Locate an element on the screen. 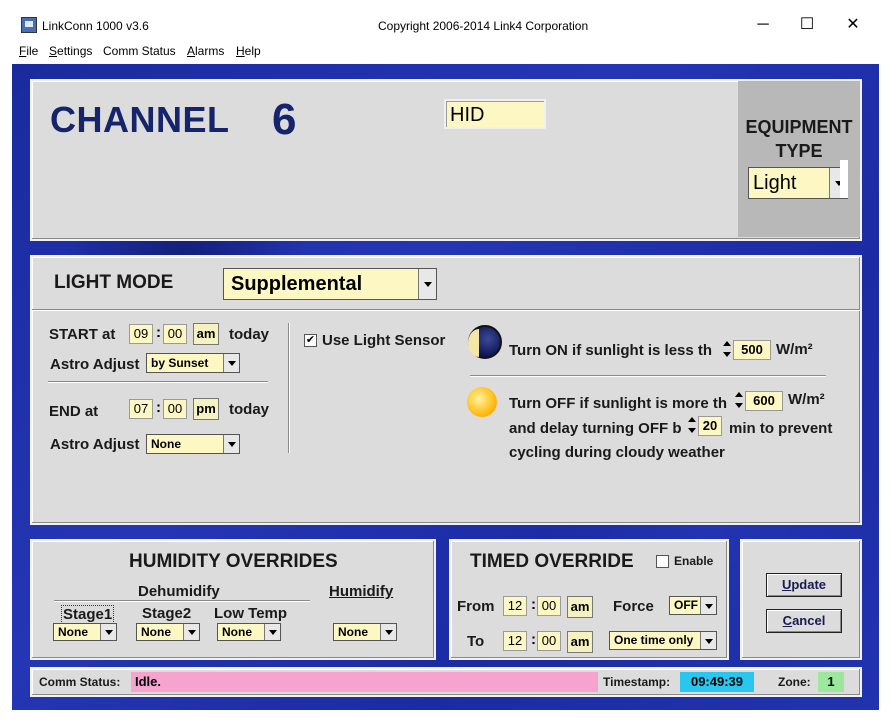  use-light-sensor-checkbox: ✔ is located at coordinates (310, 340).